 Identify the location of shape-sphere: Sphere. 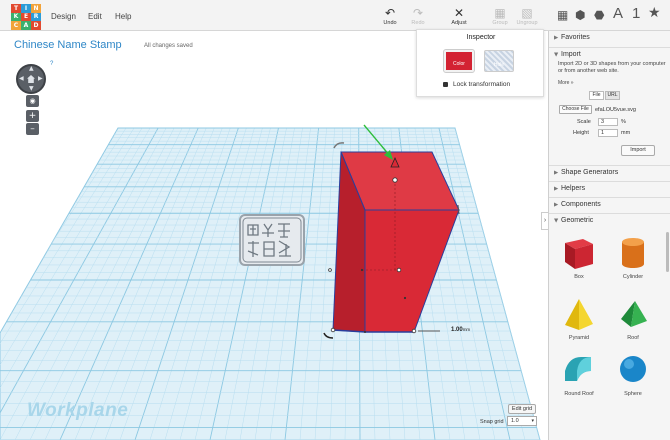
(633, 374).